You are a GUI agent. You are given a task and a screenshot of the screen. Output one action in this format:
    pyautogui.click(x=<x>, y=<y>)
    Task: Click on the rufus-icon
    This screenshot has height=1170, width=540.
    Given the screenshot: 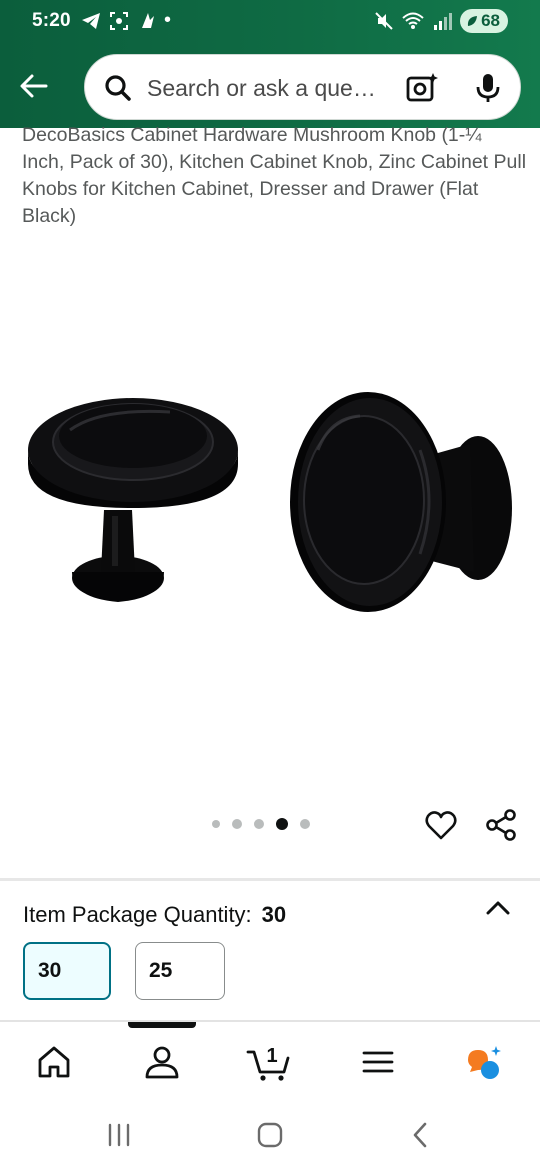 What is the action you would take?
    pyautogui.click(x=484, y=1062)
    